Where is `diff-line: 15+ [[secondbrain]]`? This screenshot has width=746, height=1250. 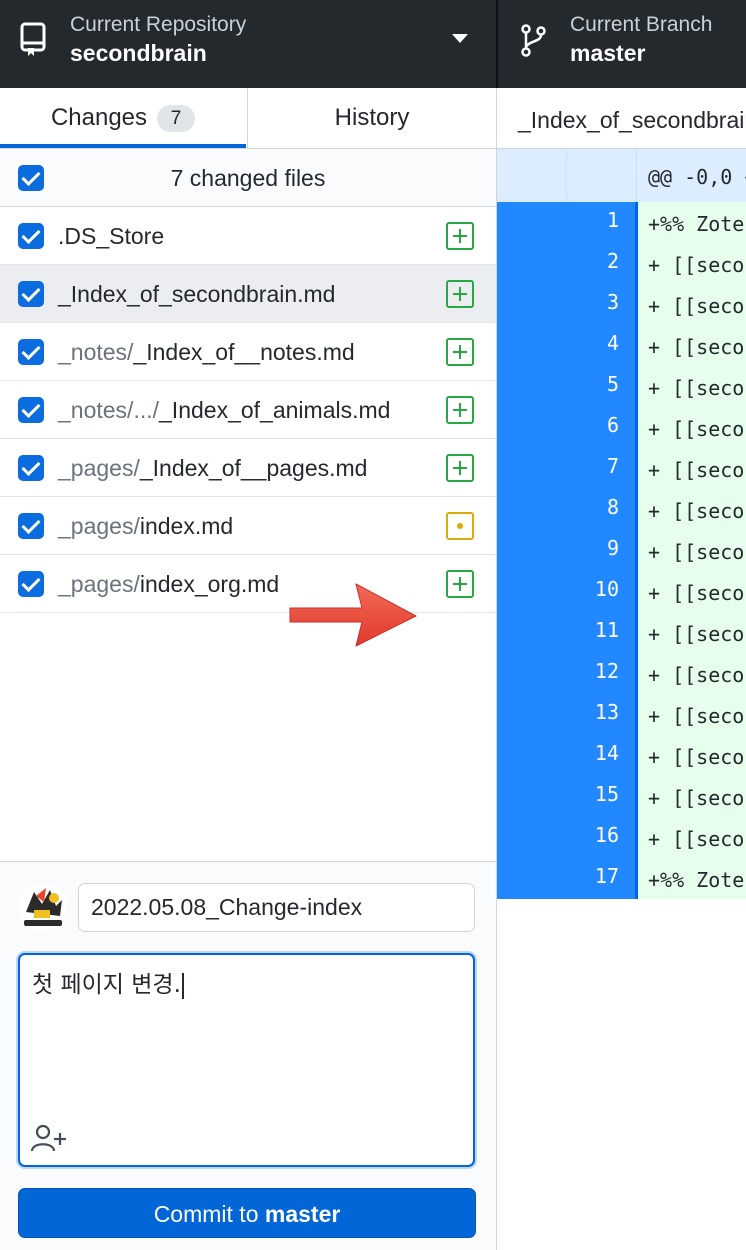
diff-line: 15+ [[secondbrain]] is located at coordinates (621, 796).